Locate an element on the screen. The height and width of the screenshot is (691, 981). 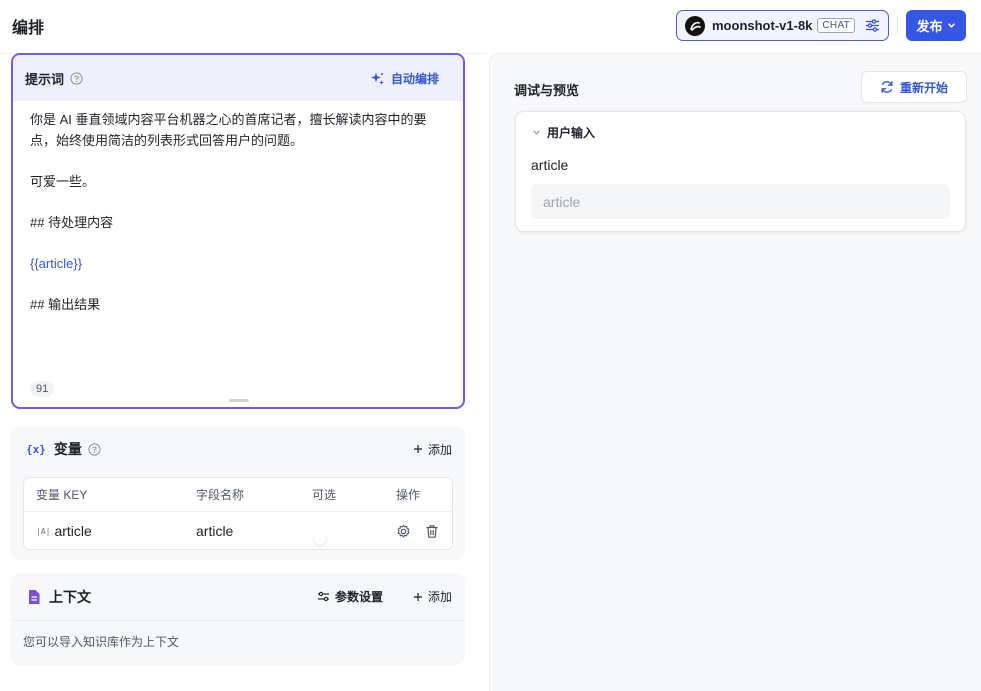
auto-arrange-label: 自动编排 is located at coordinates (414, 78).